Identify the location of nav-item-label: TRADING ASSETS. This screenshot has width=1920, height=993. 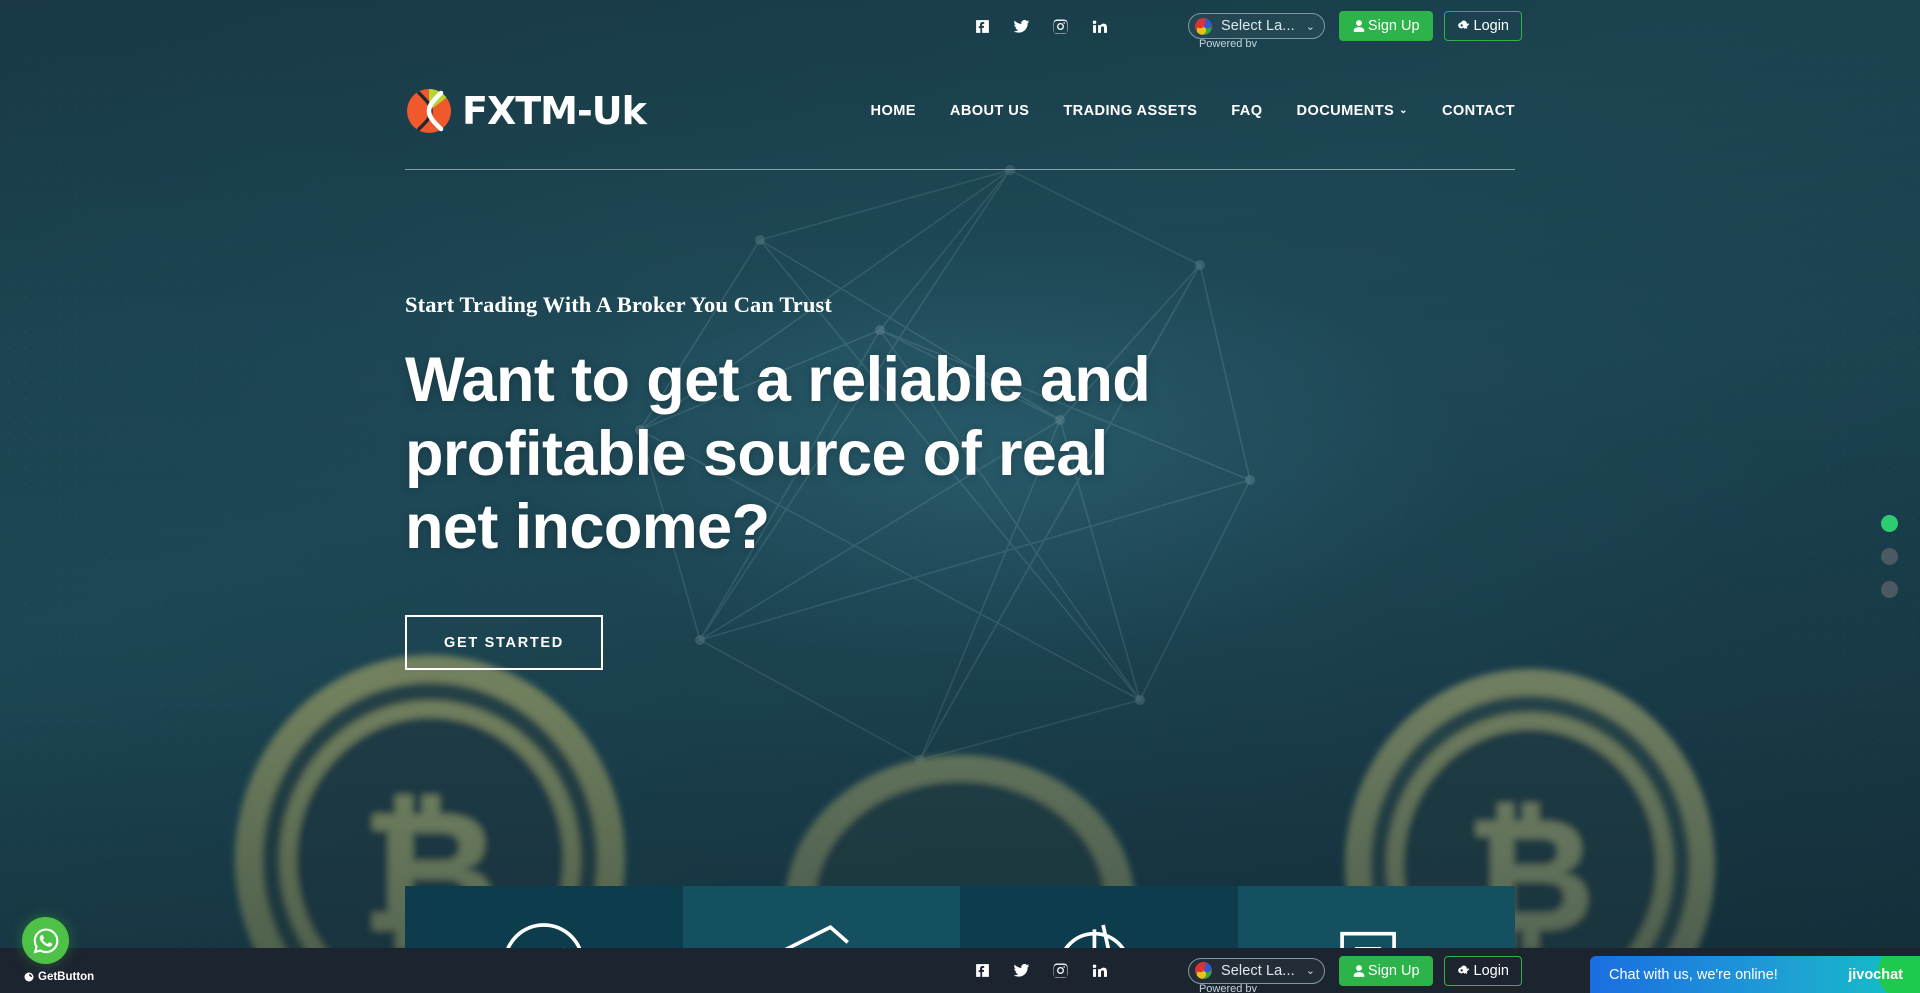
(1130, 110).